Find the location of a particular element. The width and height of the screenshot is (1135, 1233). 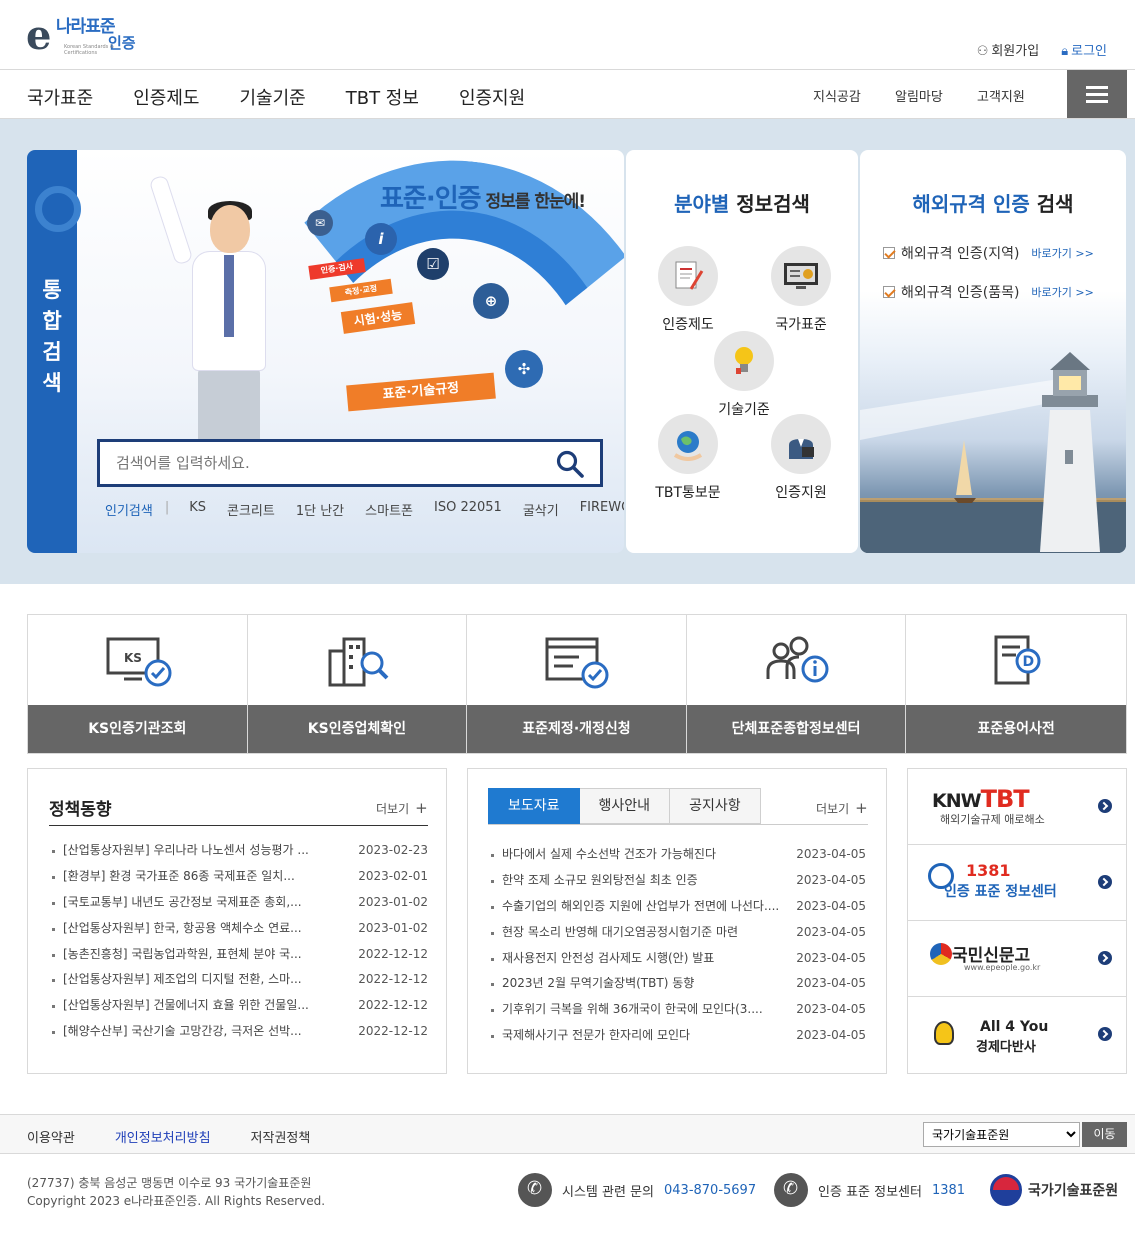

list-item: 2023년 2월 무역기술장벽(TBT) 동향 2023-04-05 is located at coordinates (677, 984).